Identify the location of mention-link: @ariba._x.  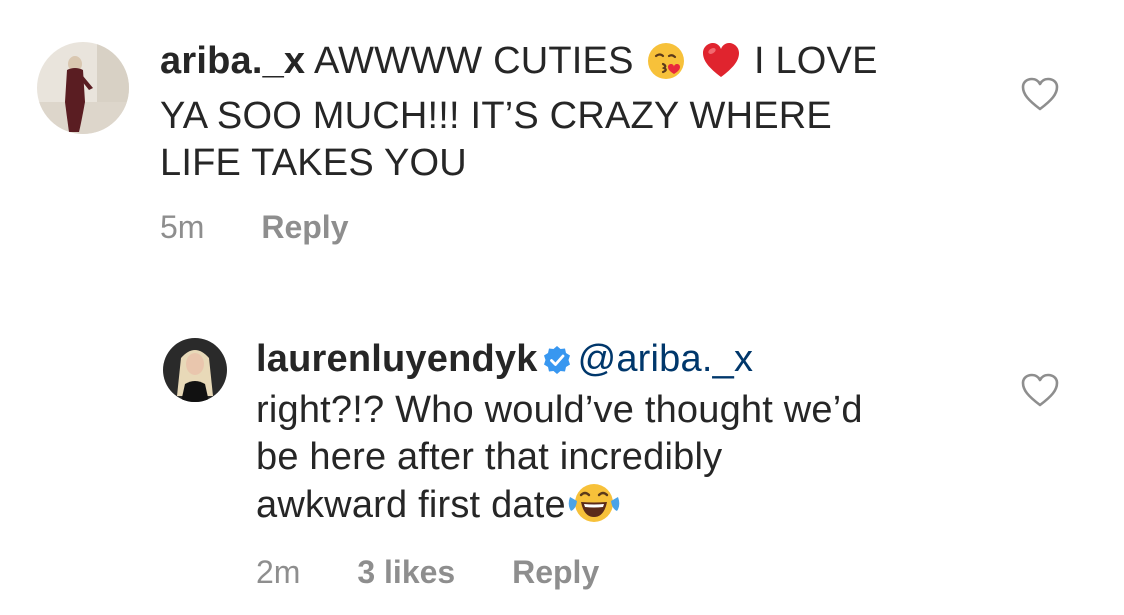
(666, 359).